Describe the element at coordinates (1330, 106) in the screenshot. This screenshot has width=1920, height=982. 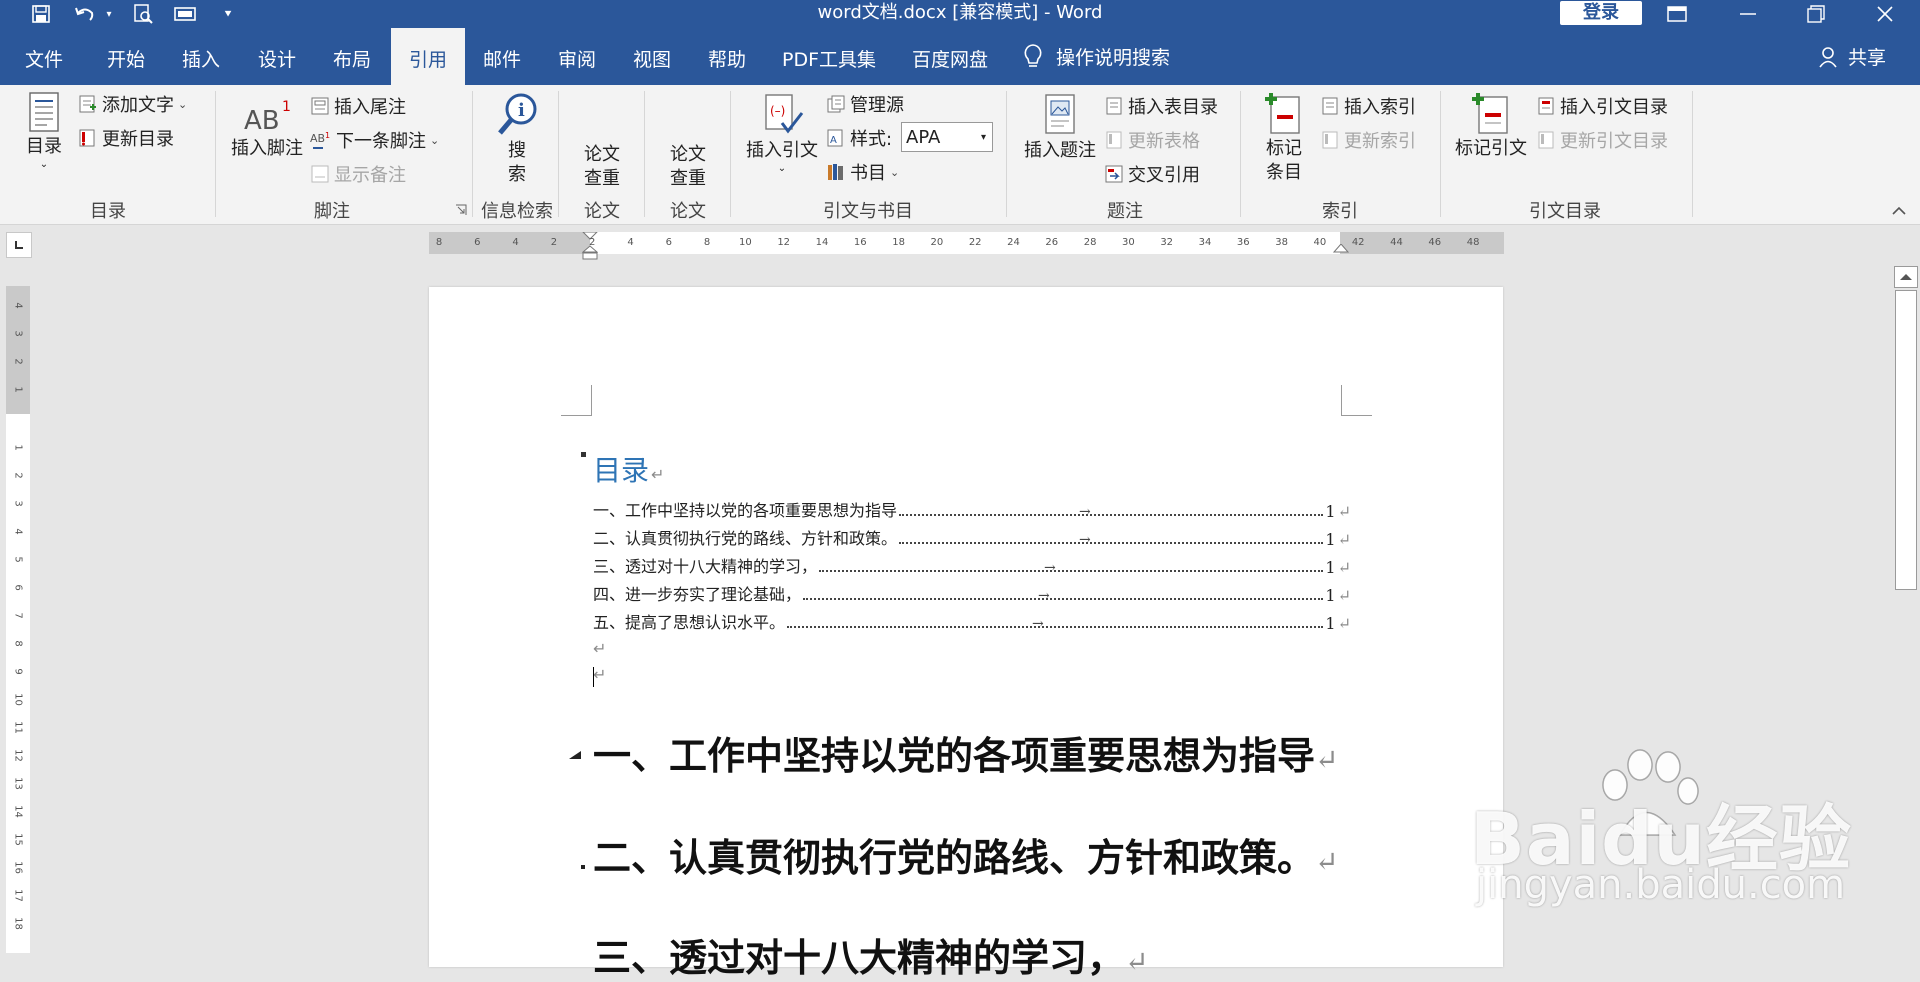
I see `insert-index-icon` at that location.